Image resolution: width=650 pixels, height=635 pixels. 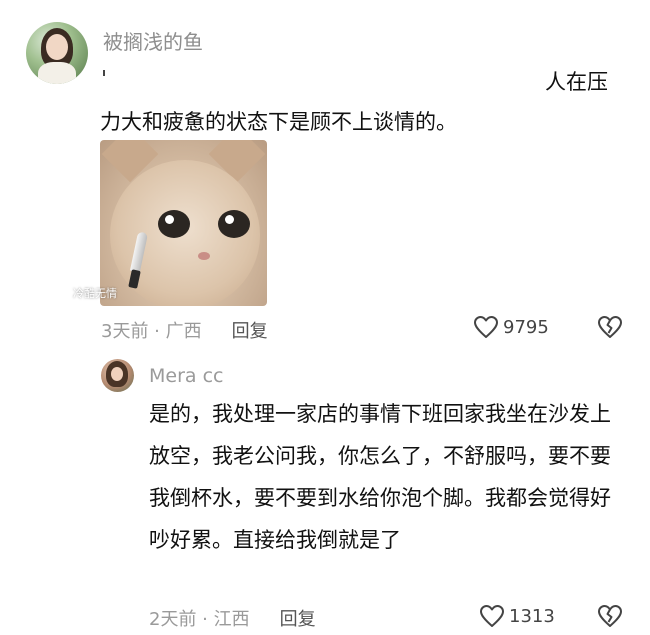 I want to click on reply-avatar, so click(x=117, y=375).